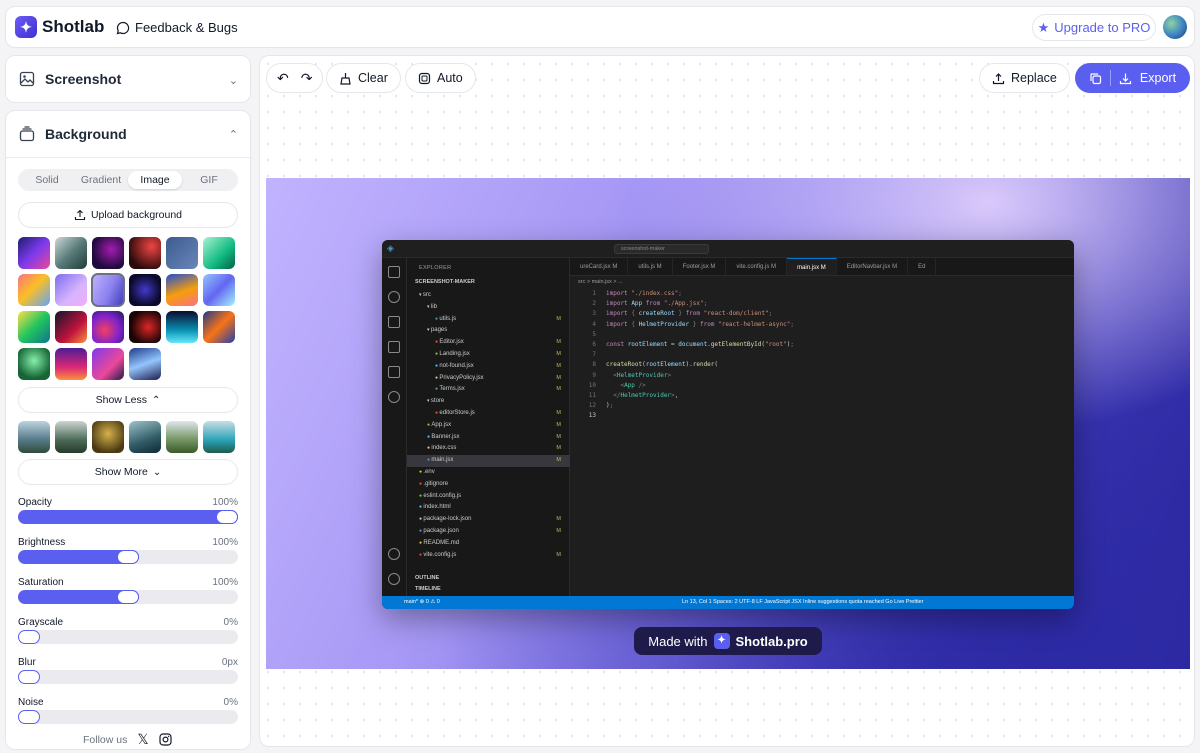 This screenshot has height=753, width=1200. Describe the element at coordinates (440, 78) in the screenshot. I see `auto-button: Auto` at that location.